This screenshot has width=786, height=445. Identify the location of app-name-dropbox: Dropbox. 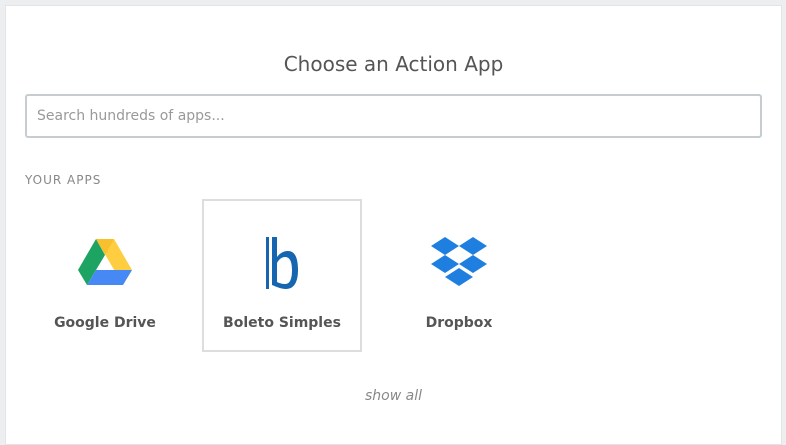
(459, 323).